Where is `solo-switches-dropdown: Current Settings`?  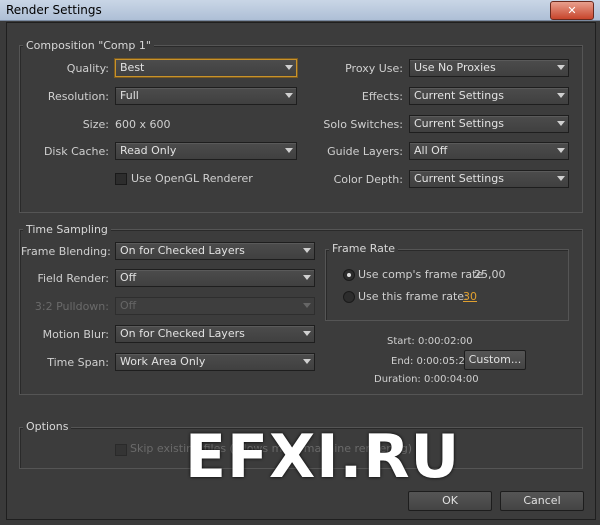 solo-switches-dropdown: Current Settings is located at coordinates (489, 124).